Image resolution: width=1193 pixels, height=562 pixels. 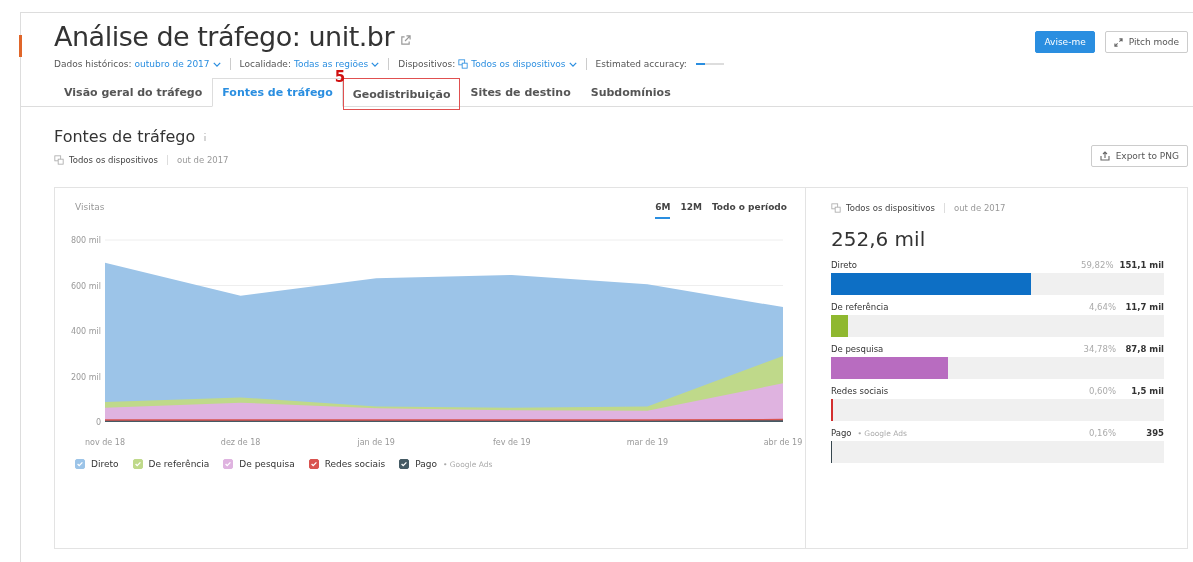 I want to click on info-icon, so click(x=205, y=136).